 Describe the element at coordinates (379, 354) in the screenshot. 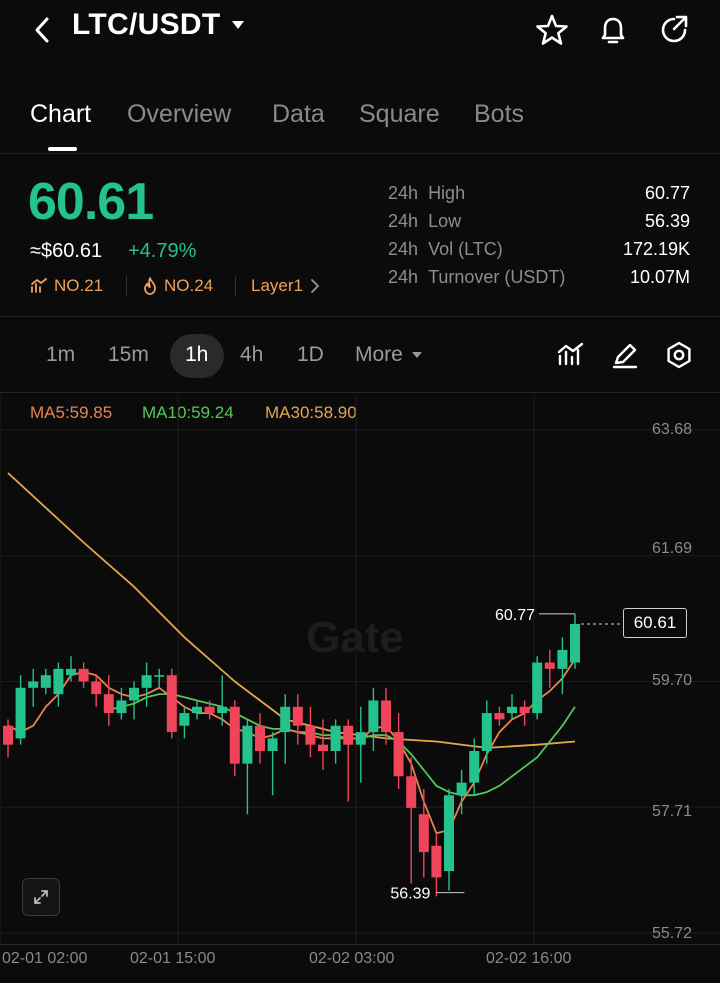

I see `interval-more-label: More` at that location.